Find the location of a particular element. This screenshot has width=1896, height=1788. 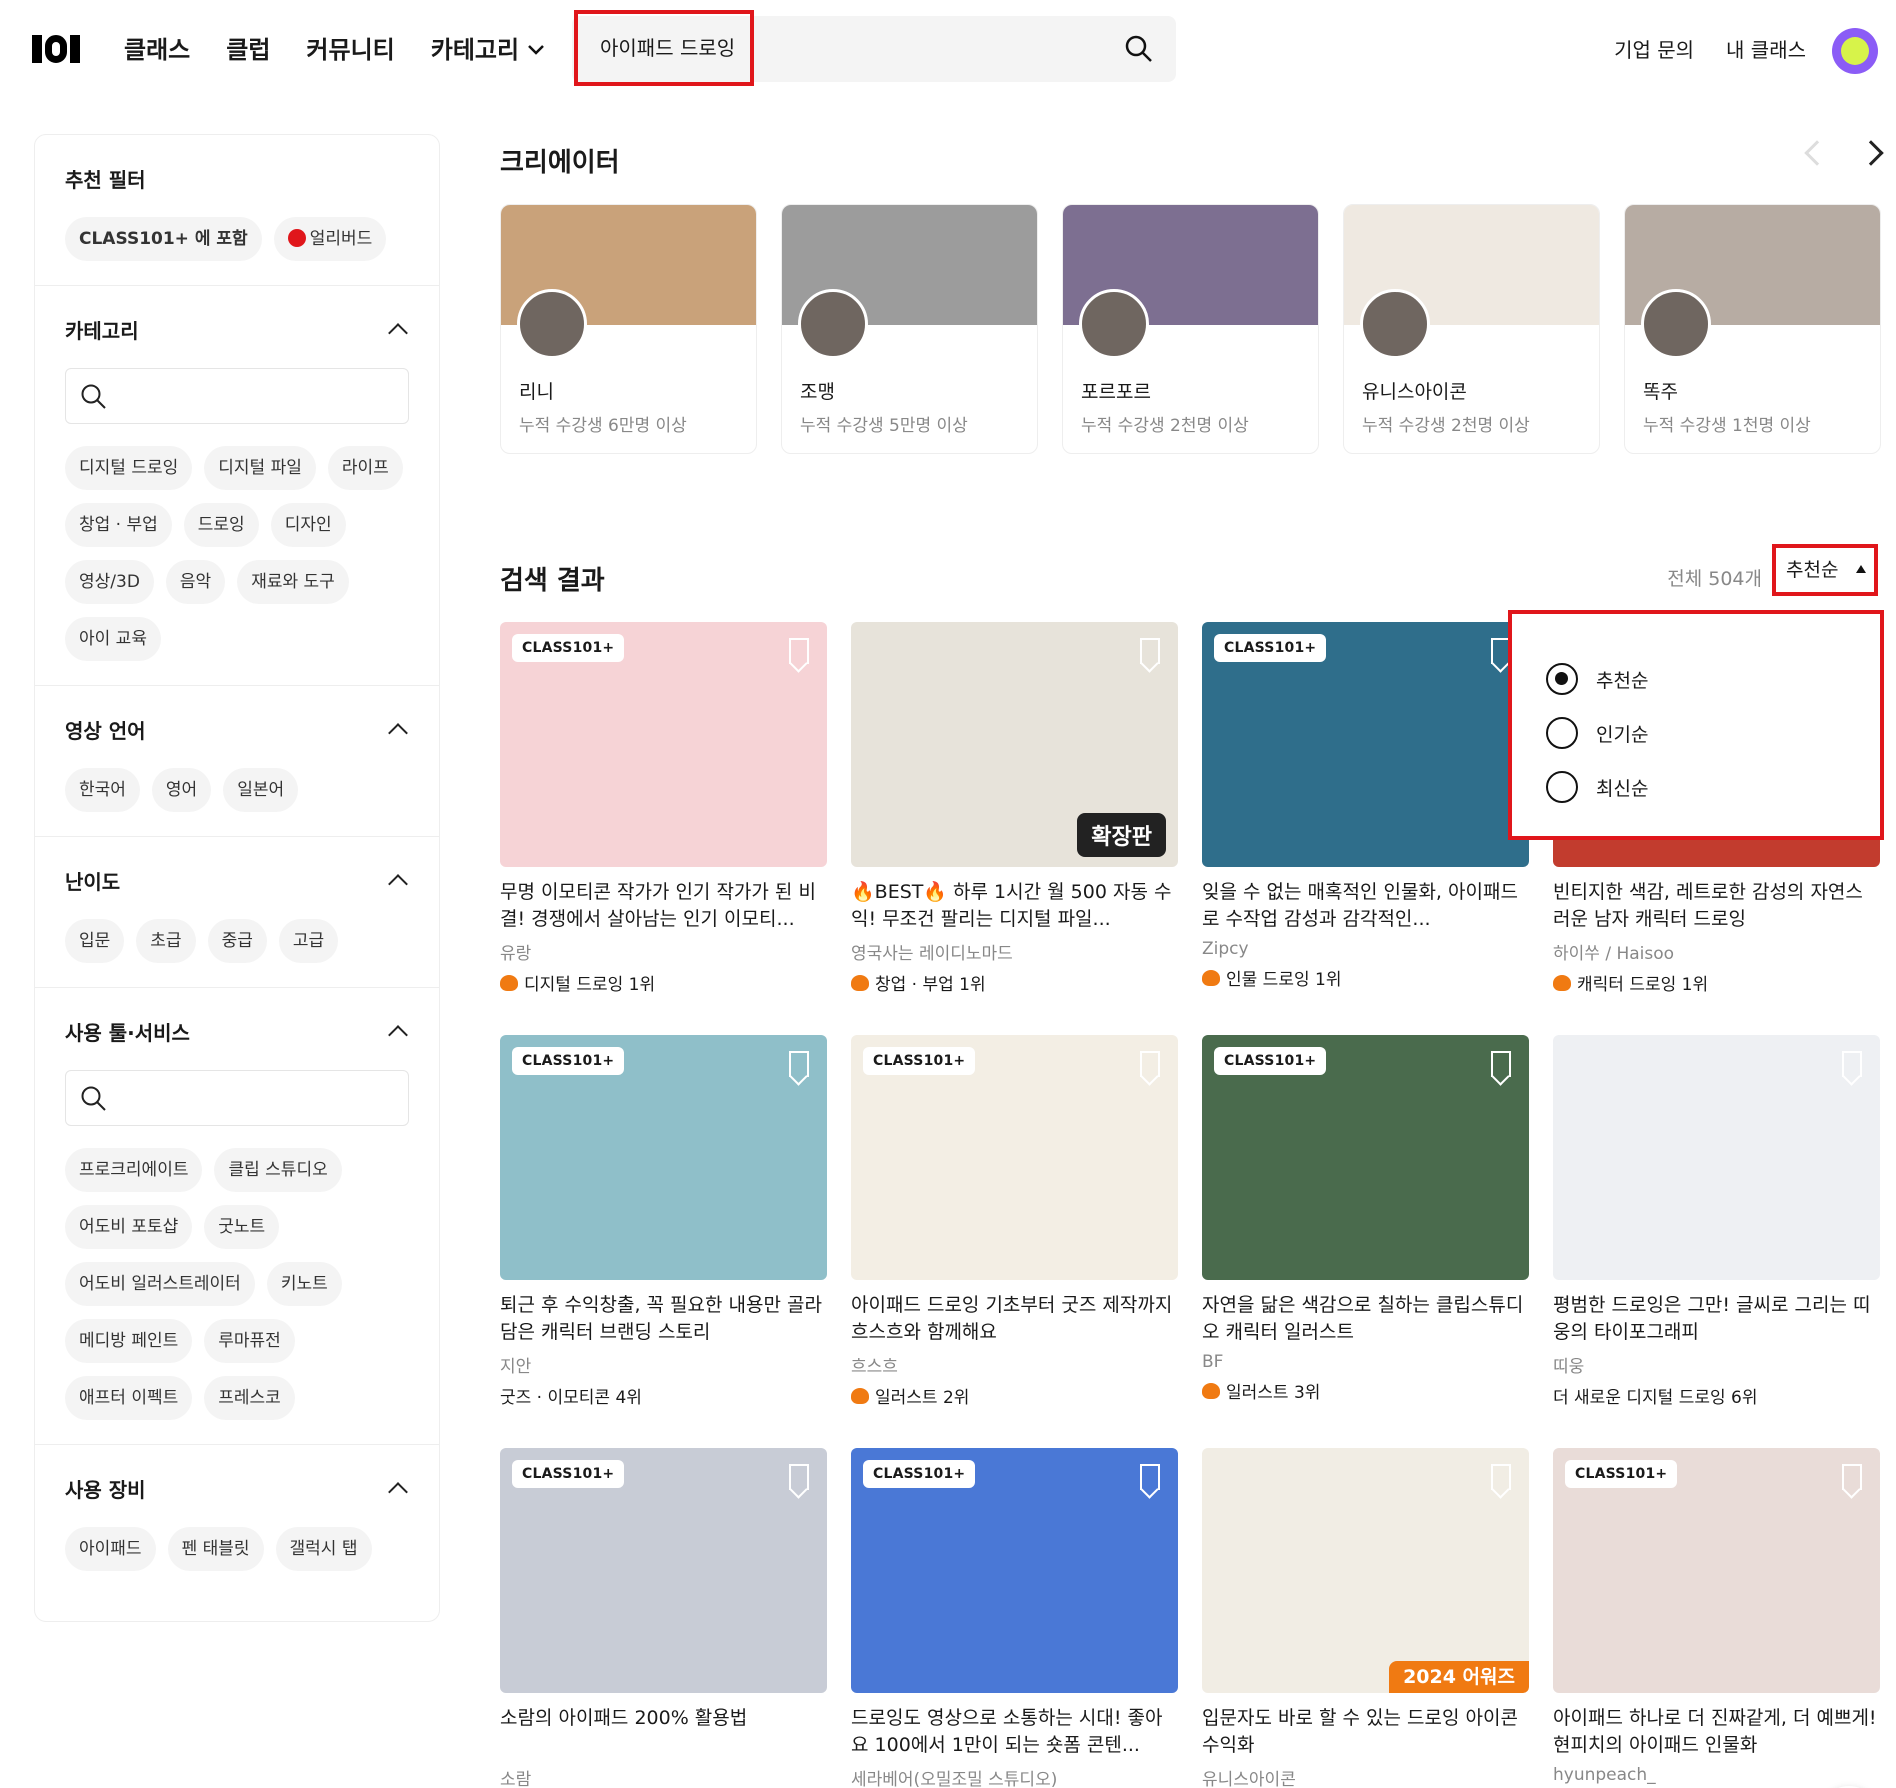

class-thumbnail: 확장판 is located at coordinates (1014, 744).